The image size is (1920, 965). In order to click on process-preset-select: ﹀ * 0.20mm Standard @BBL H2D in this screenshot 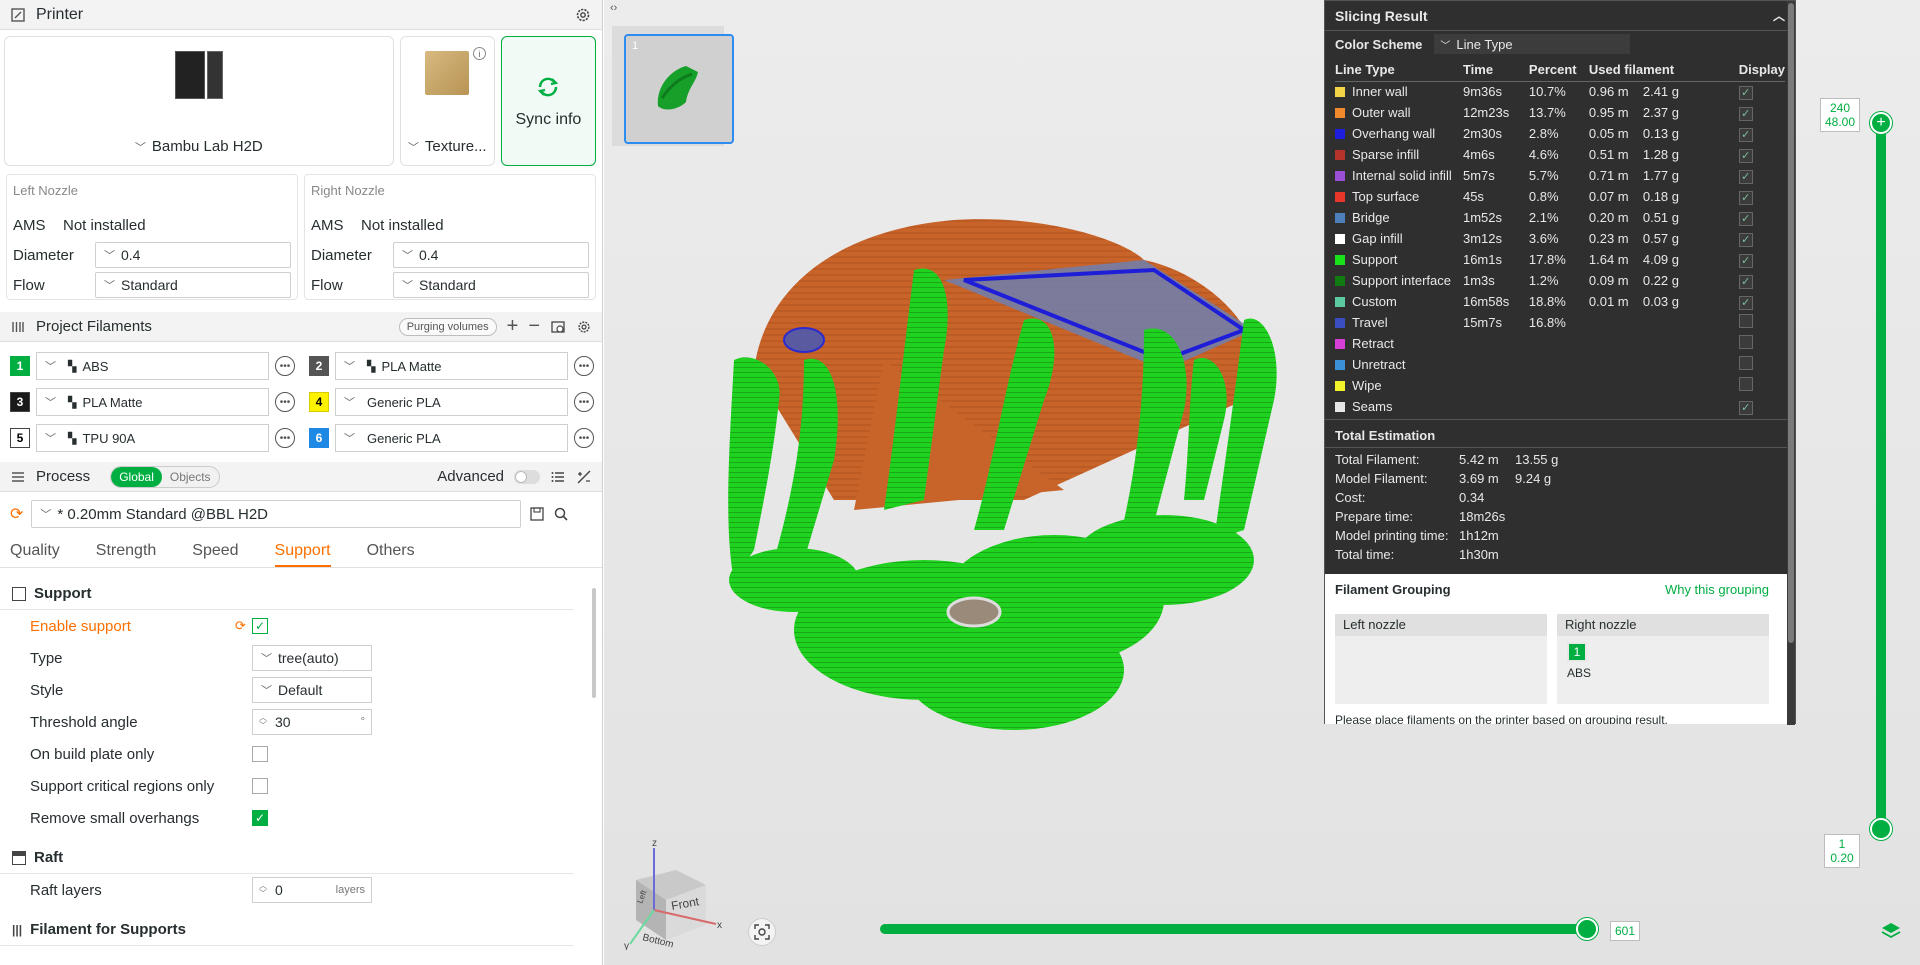, I will do `click(276, 514)`.